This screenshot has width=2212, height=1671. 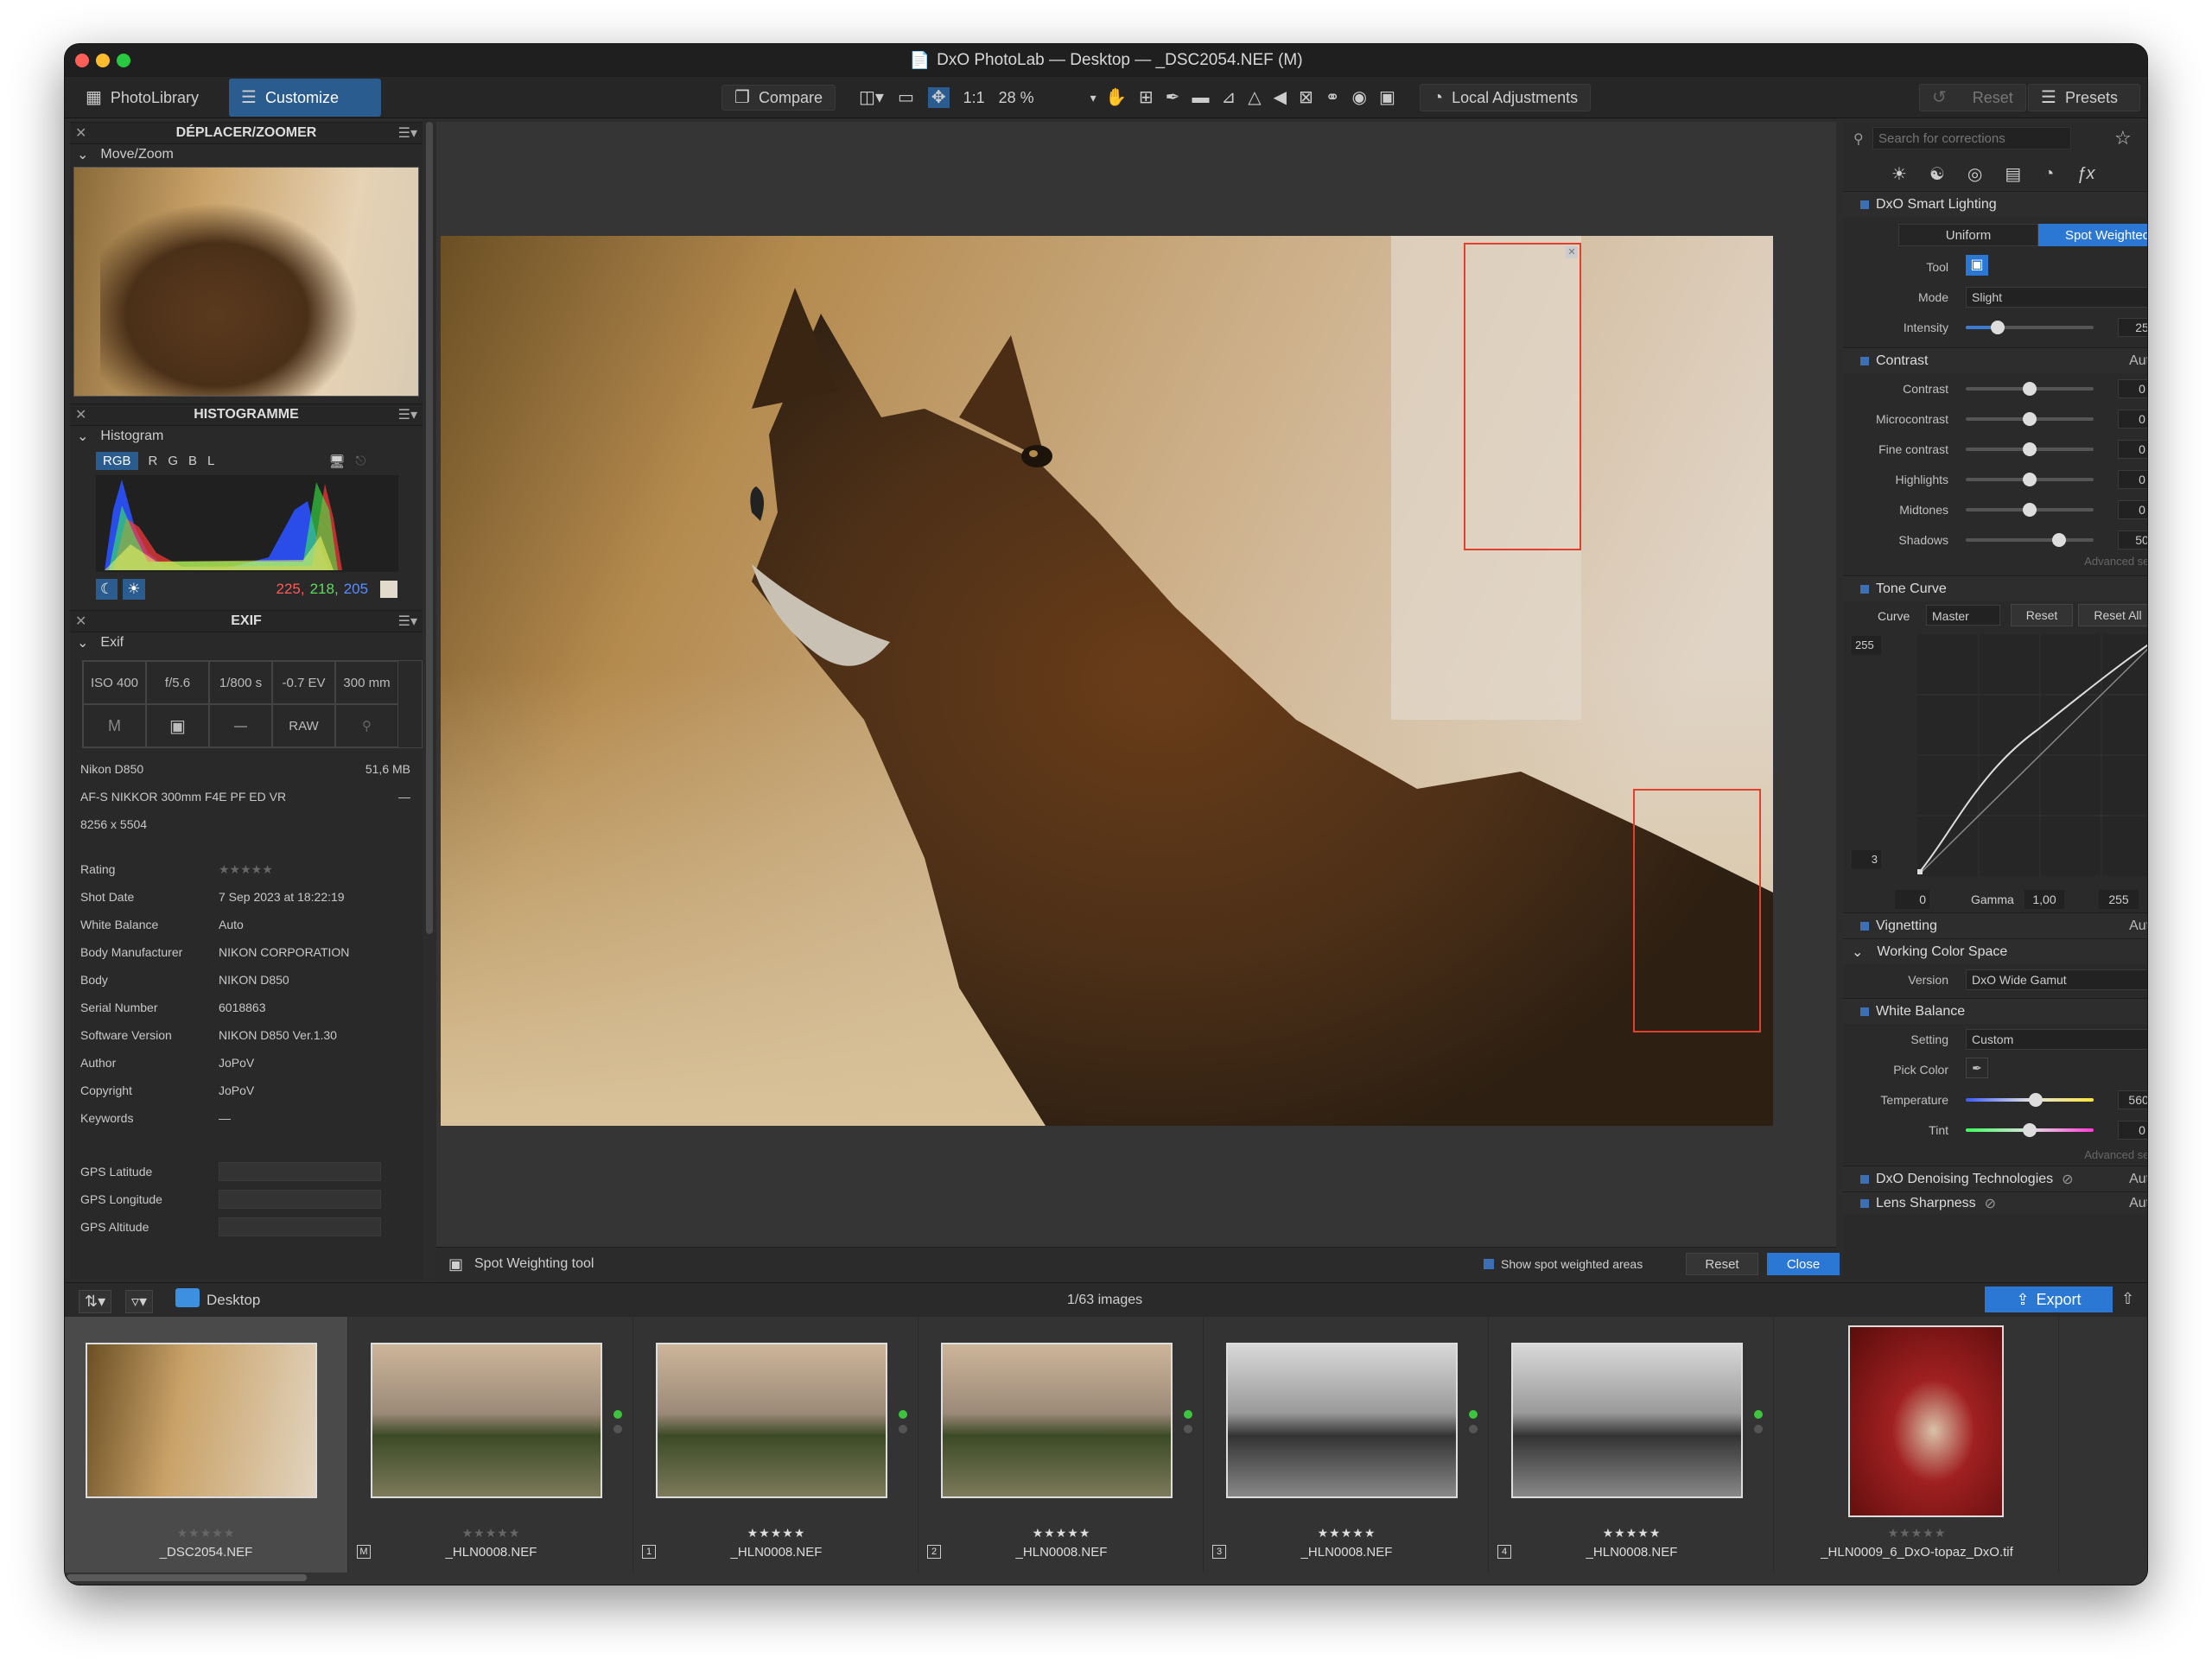 I want to click on contrast-advanced: Advanced settings ⊟, so click(x=1995, y=565).